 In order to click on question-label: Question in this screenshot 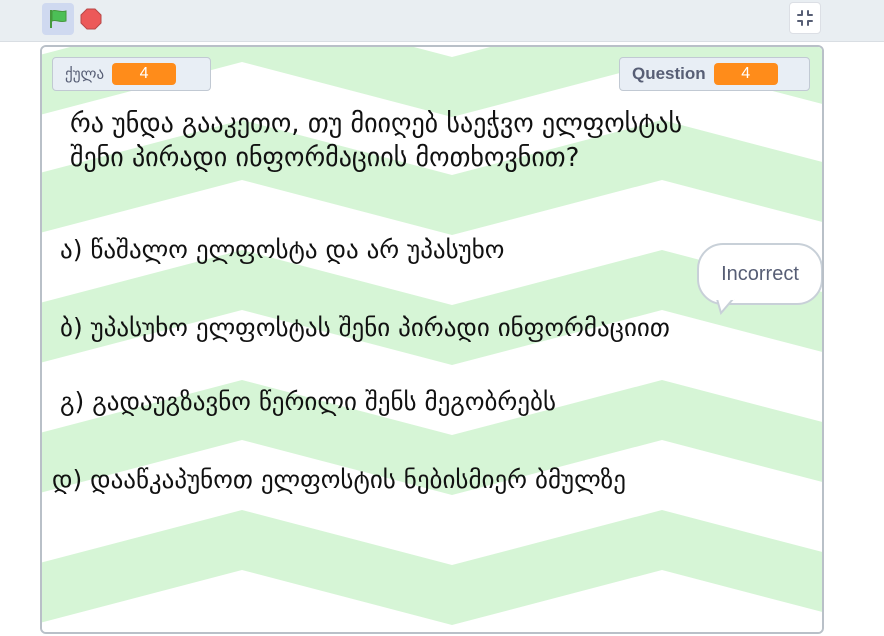, I will do `click(669, 73)`.